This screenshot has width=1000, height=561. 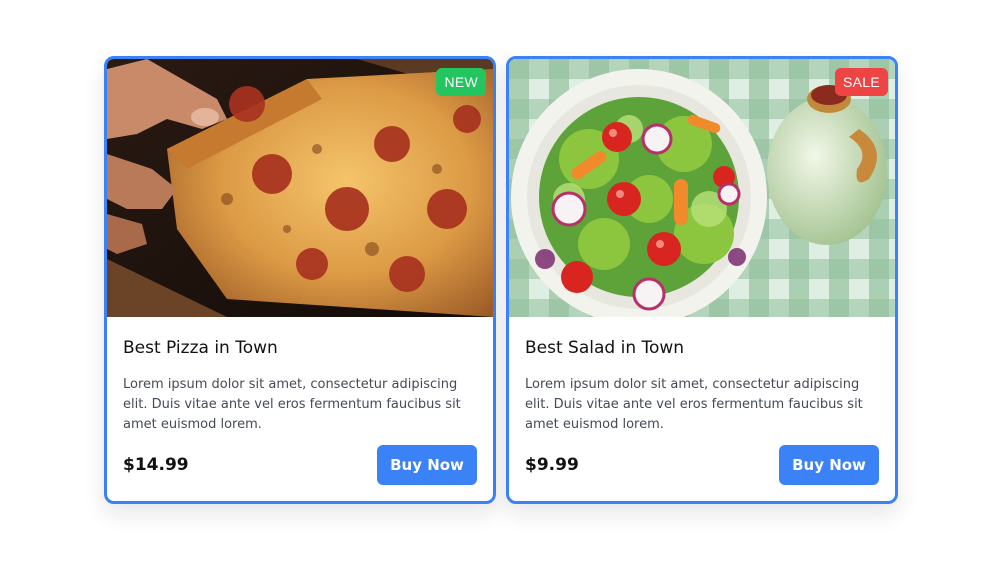 I want to click on card-title: Best Pizza in Town, so click(x=200, y=348).